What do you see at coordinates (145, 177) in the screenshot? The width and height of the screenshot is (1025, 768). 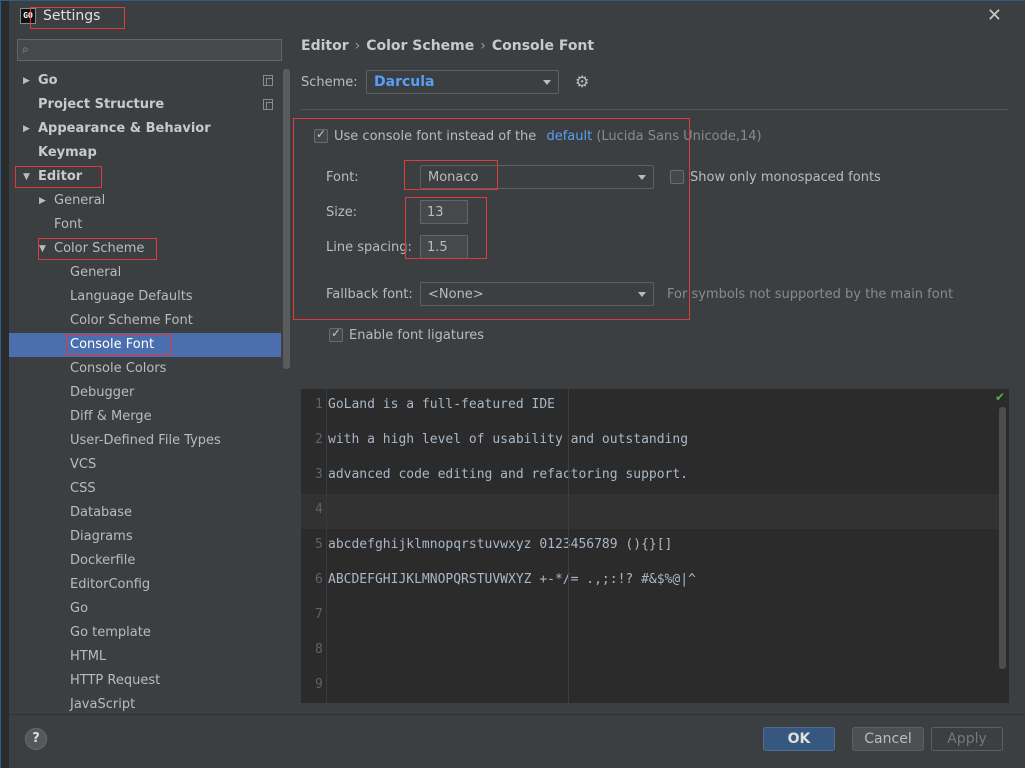 I see `sidebar-item-editor: ▼ Editor` at bounding box center [145, 177].